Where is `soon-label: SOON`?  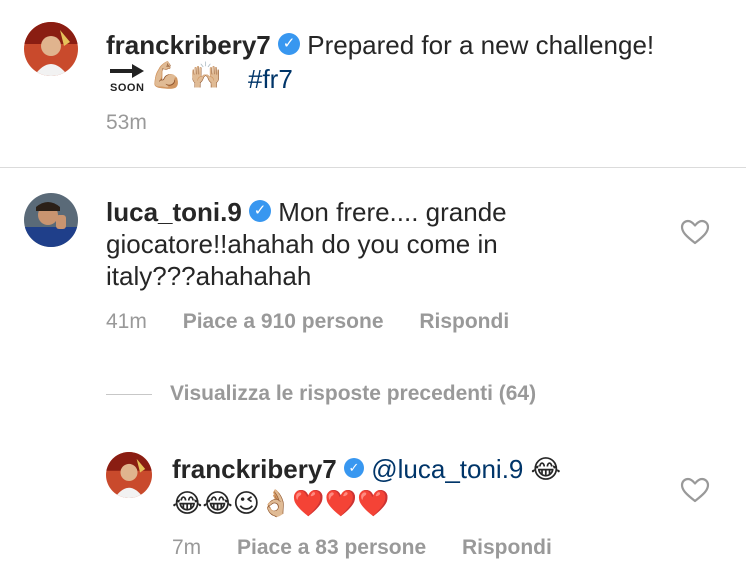
soon-label: SOON is located at coordinates (127, 88).